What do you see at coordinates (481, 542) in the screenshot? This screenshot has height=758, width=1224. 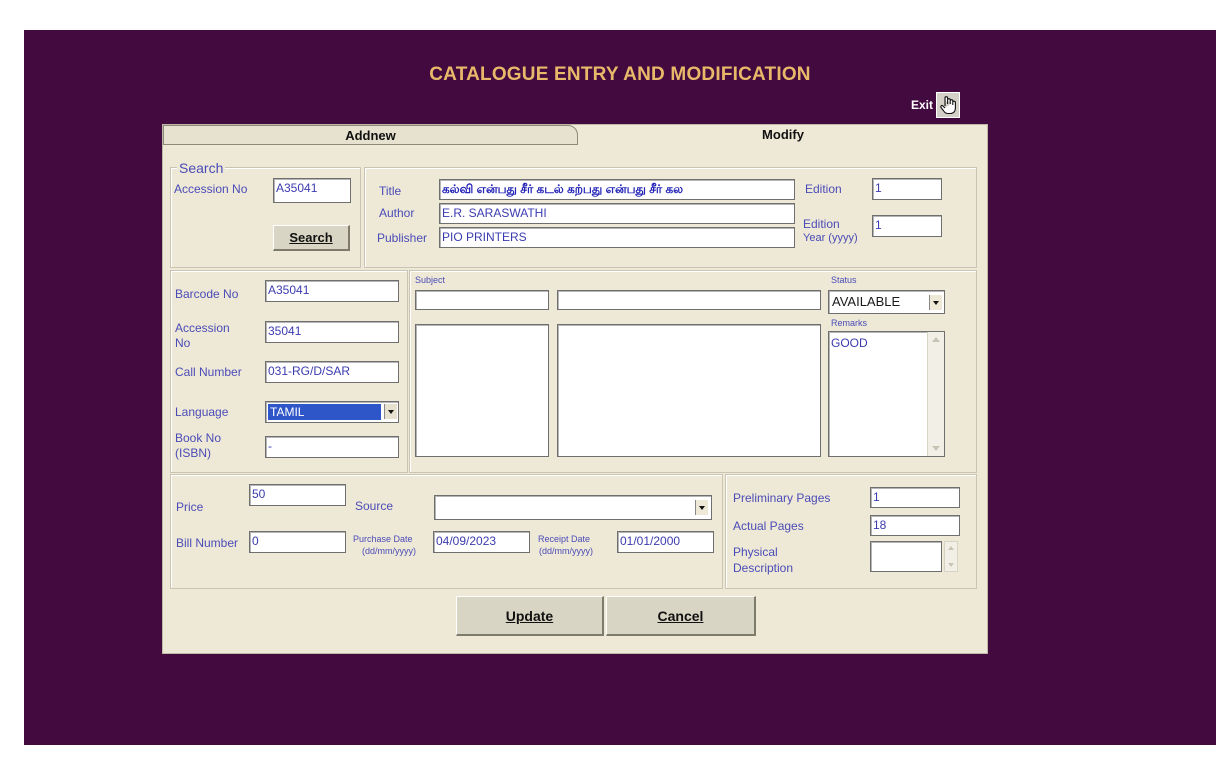 I see `purchase-date-input: 04/09/2023` at bounding box center [481, 542].